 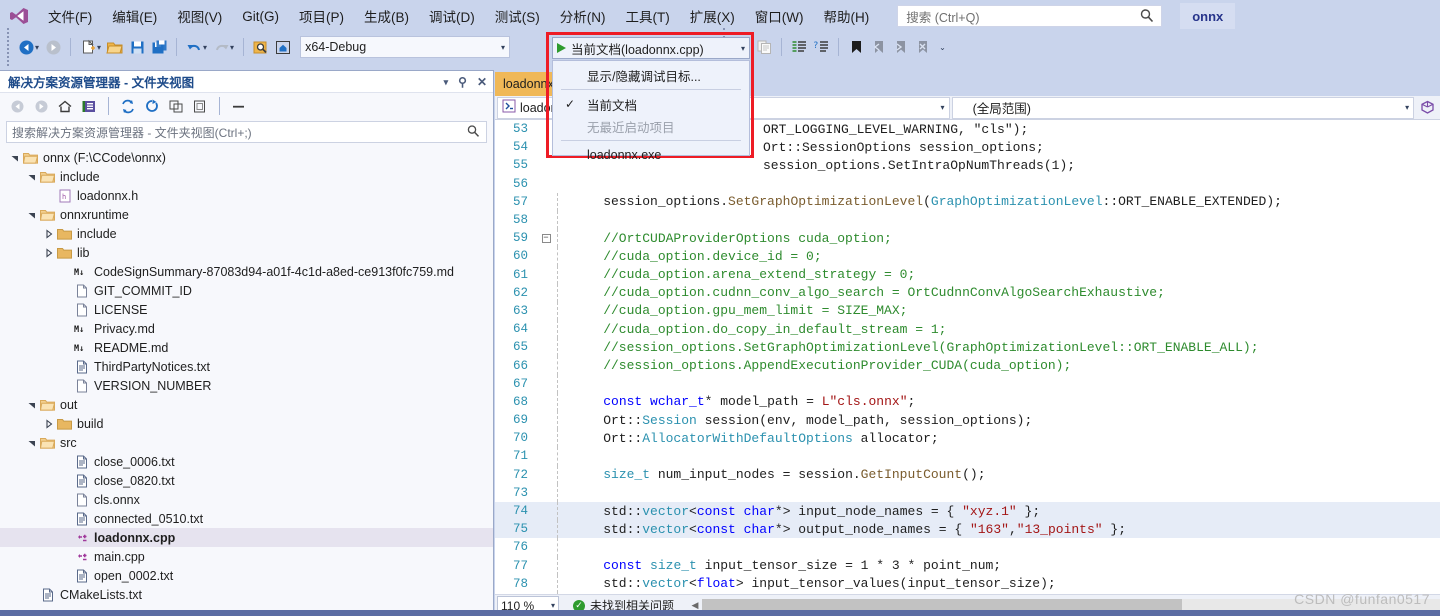 I want to click on forward-icon, so click(x=41, y=106).